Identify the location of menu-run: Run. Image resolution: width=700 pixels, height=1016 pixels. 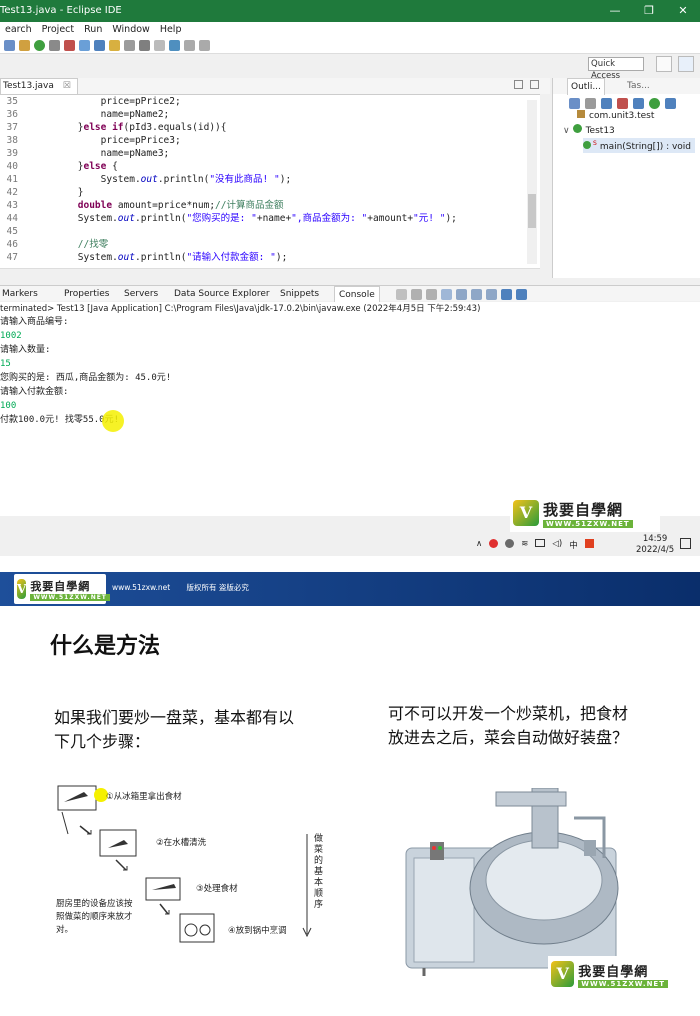
(93, 30).